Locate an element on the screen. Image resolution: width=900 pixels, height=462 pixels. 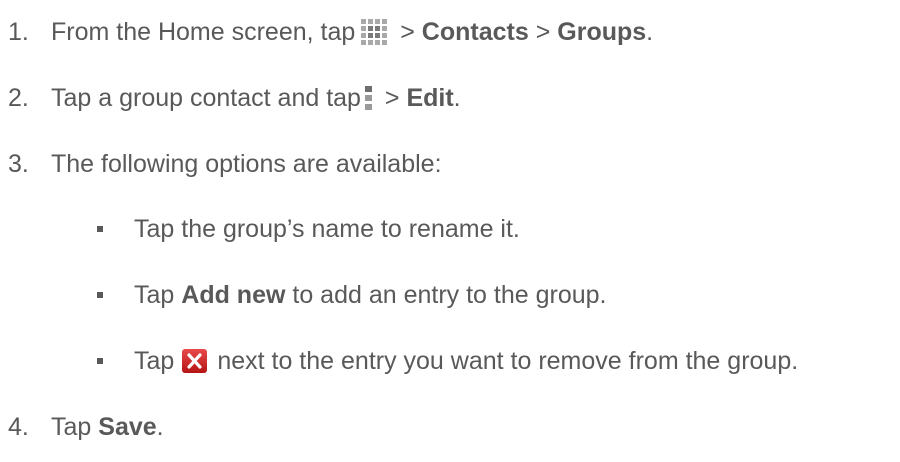
step-text: The following options are available: is located at coordinates (246, 164).